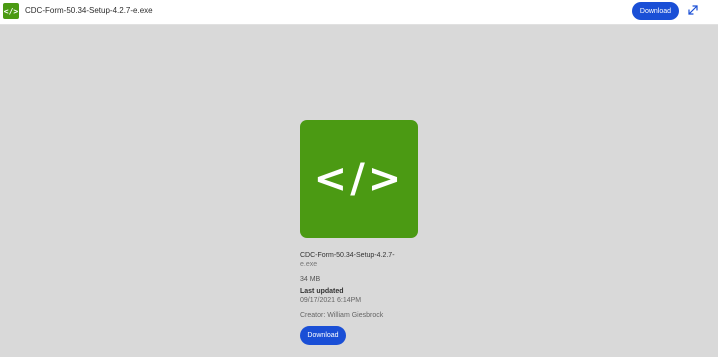  Describe the element at coordinates (347, 255) in the screenshot. I see `file-name-line1: CDC-Form-50.34-Setup-4.2.7-` at that location.